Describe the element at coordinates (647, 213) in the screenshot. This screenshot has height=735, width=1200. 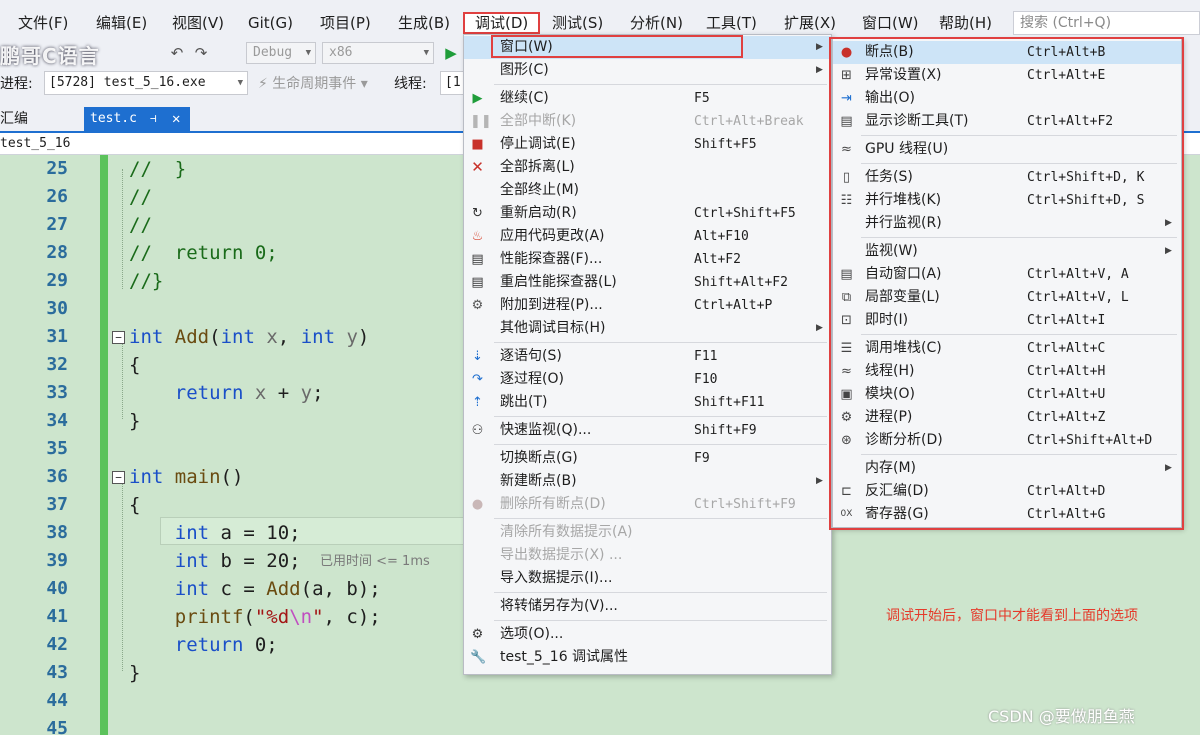
I see `menu-item-restart: ↻ 重新启动(R) Ctrl+Shift+F5` at that location.